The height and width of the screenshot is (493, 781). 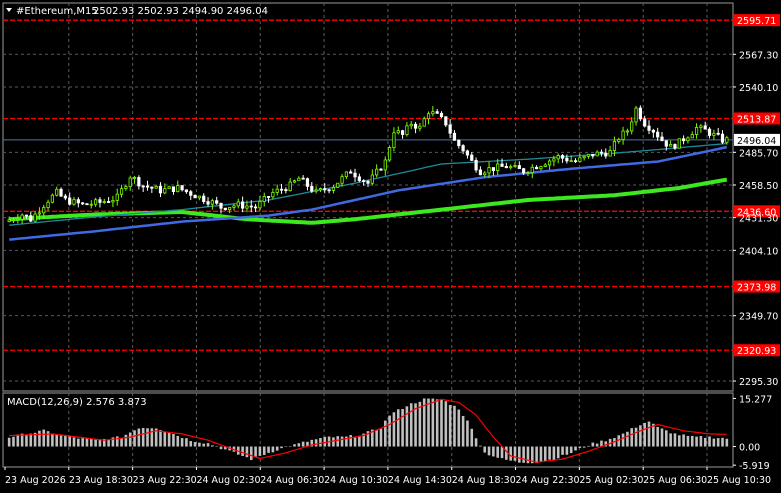 I want to click on macd-tick-label: -5.919, so click(x=754, y=466).